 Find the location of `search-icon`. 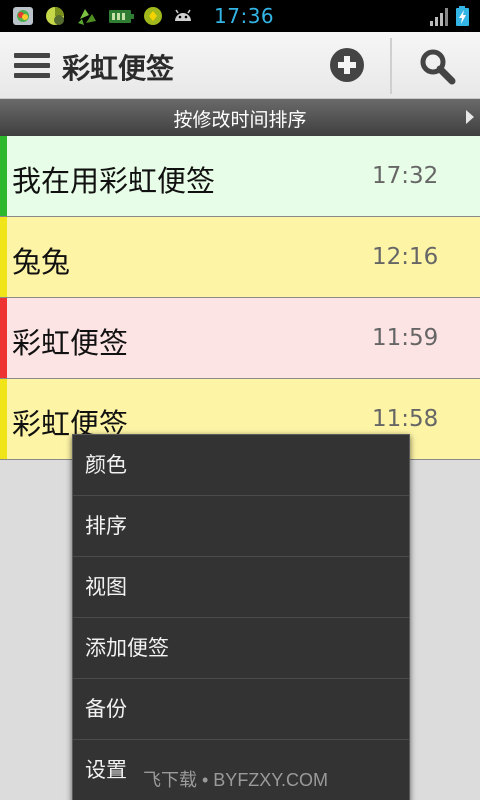

search-icon is located at coordinates (437, 66).